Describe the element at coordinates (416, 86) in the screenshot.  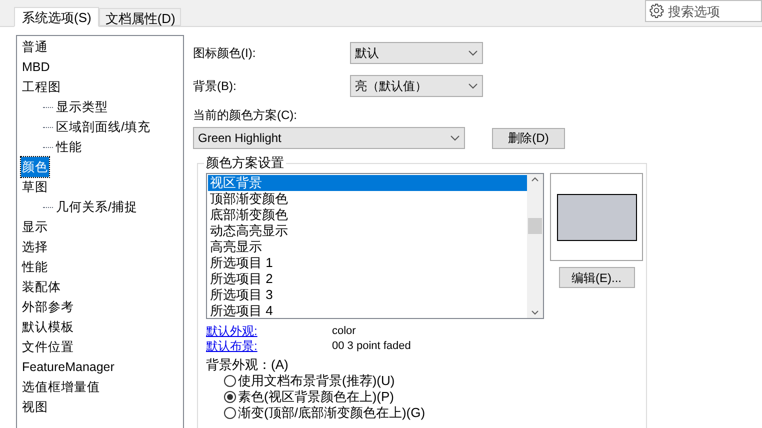
I see `dropdown: 亮（默认值）` at that location.